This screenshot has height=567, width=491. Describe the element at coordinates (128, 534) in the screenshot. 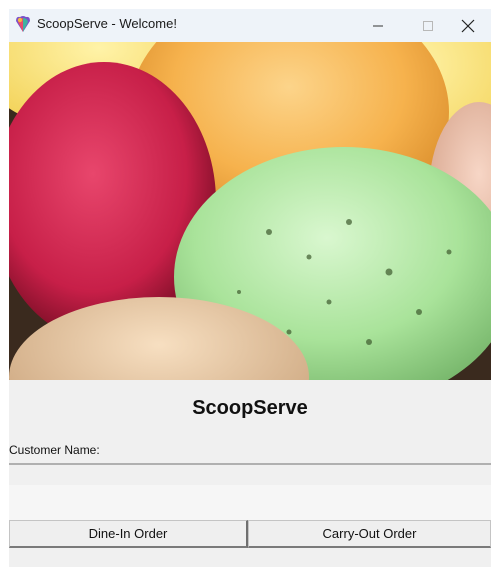

I see `dine-in-order-button: Dine-In Order` at that location.